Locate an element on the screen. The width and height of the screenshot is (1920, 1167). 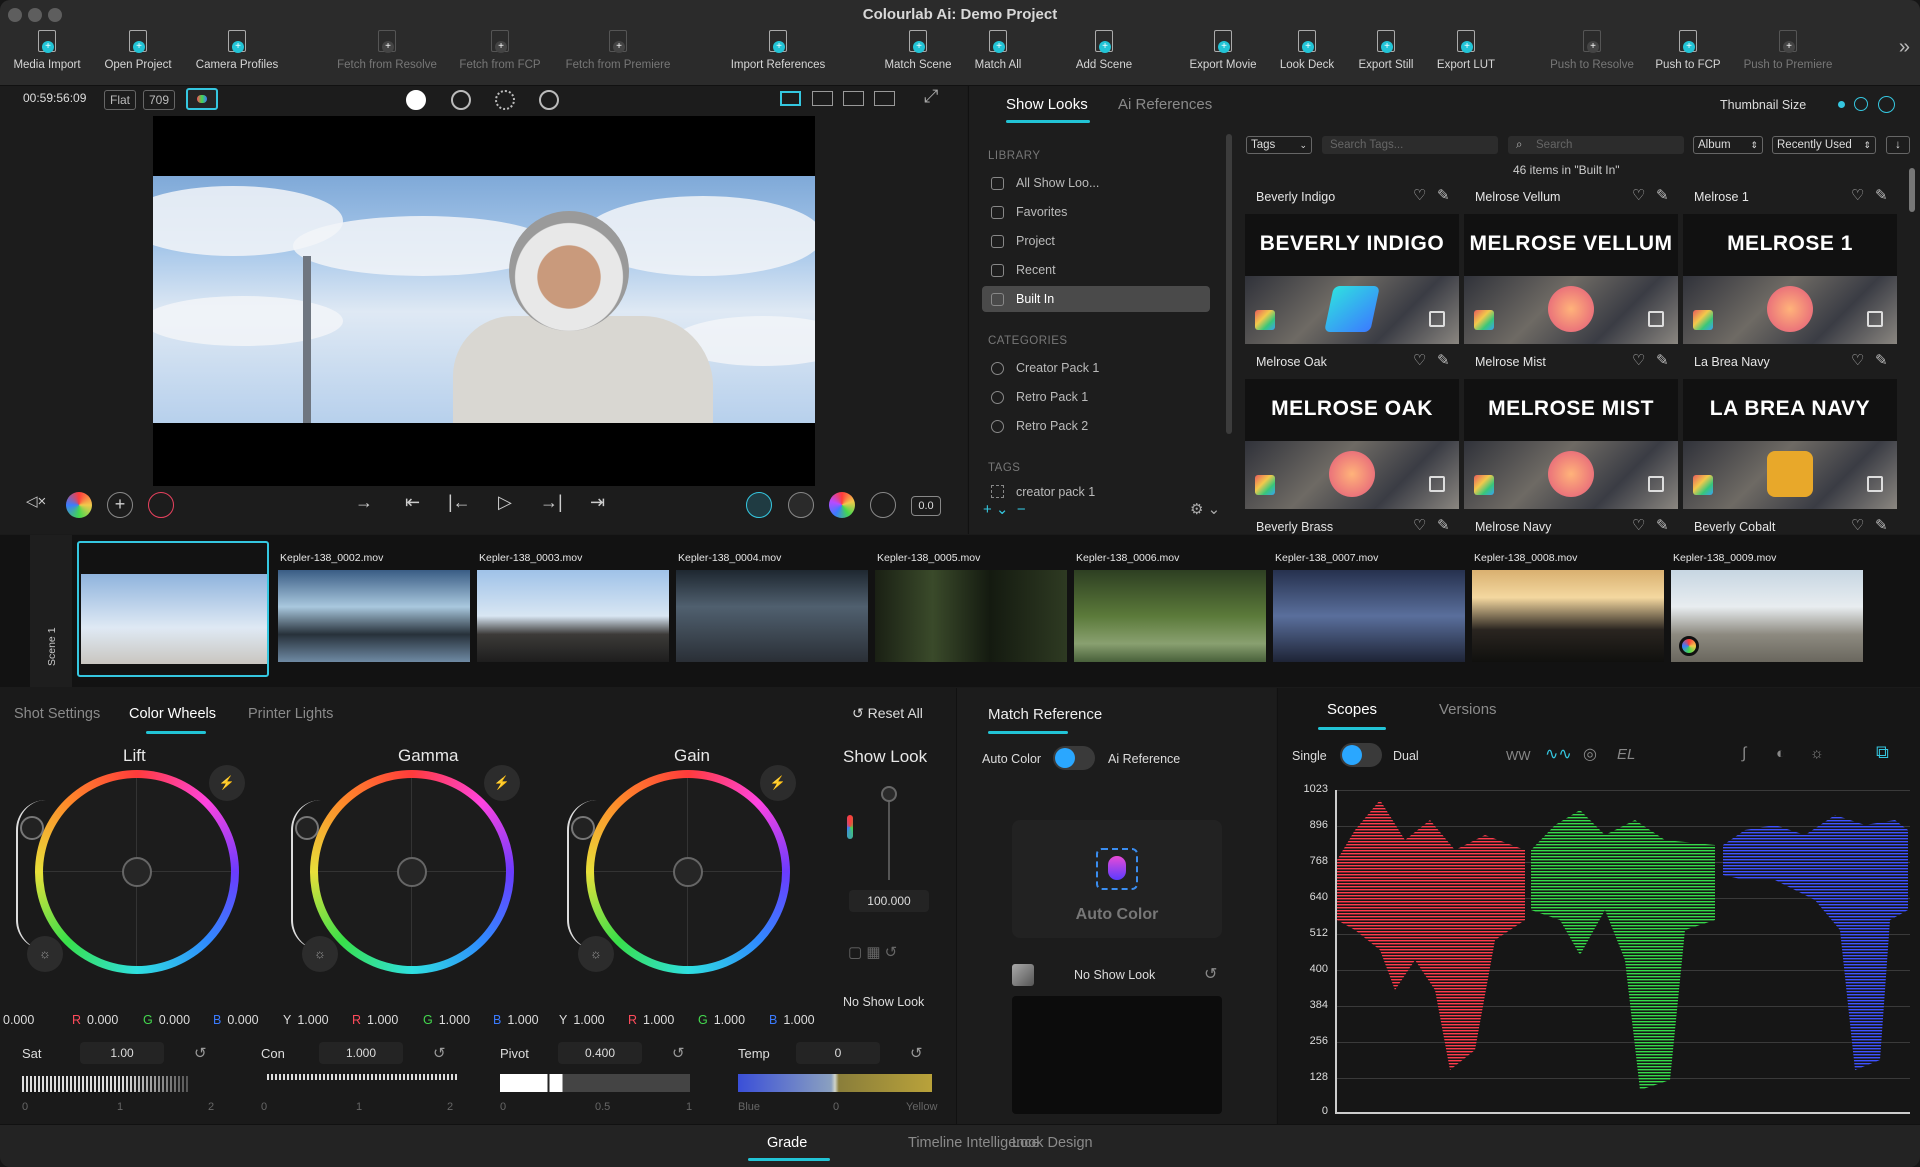
color-channels-button is located at coordinates (202, 99).